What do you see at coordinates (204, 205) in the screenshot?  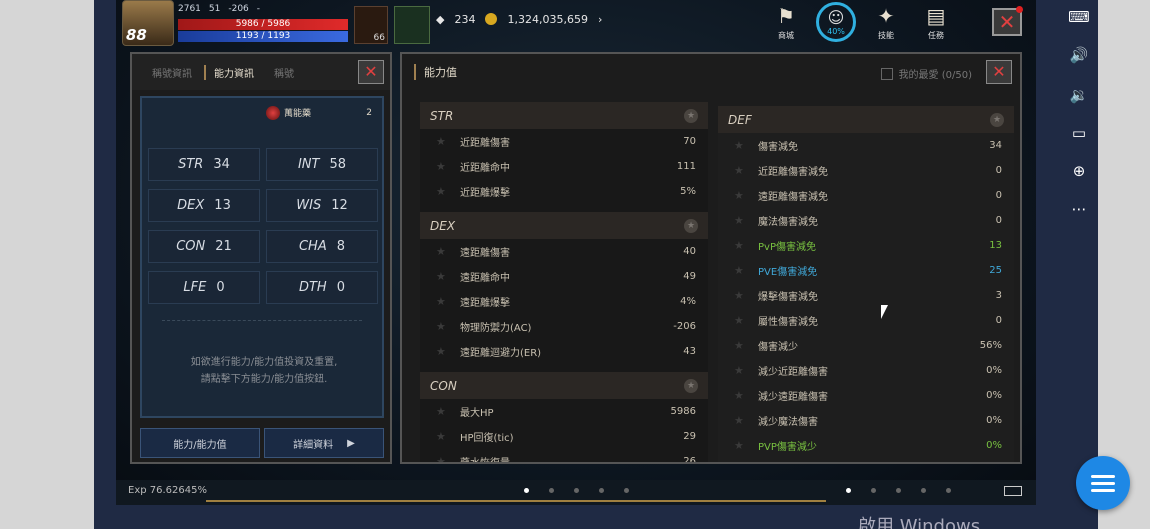 I see `stat-dex: DEX 13` at bounding box center [204, 205].